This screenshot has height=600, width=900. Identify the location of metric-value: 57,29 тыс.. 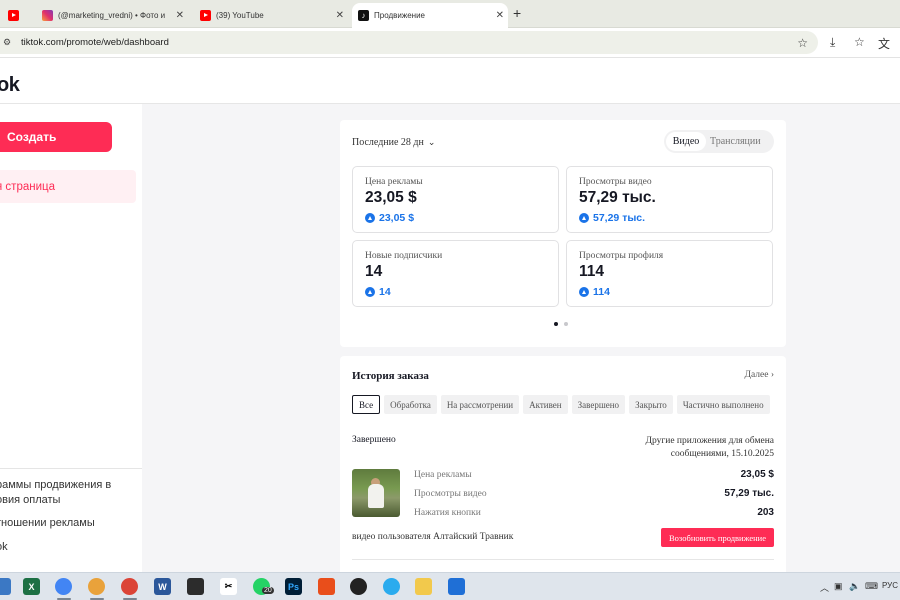
(617, 197).